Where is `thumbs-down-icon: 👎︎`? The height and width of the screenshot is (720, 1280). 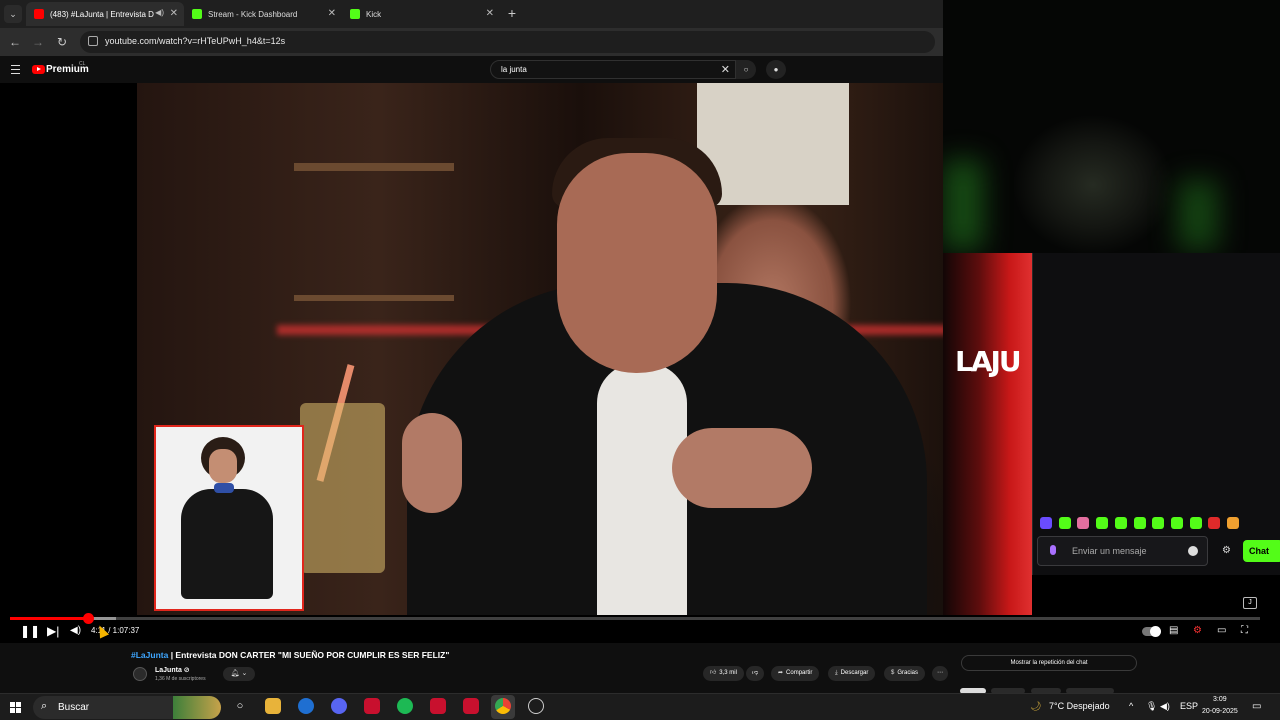 thumbs-down-icon: 👎︎ is located at coordinates (755, 673).